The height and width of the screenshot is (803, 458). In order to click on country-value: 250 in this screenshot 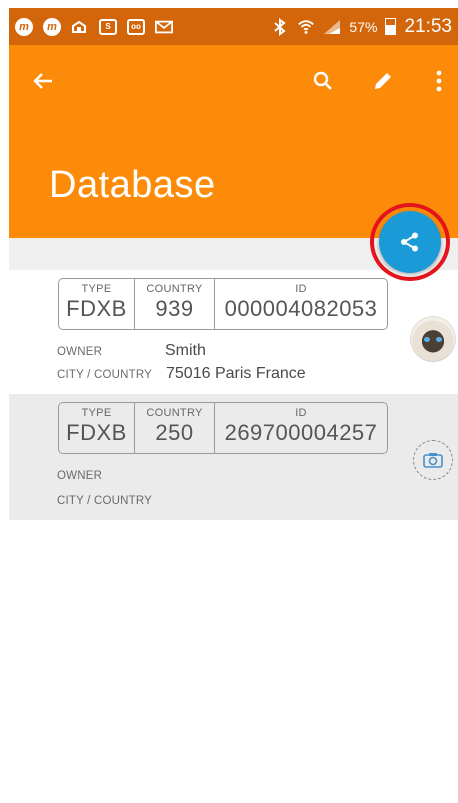, I will do `click(174, 432)`.